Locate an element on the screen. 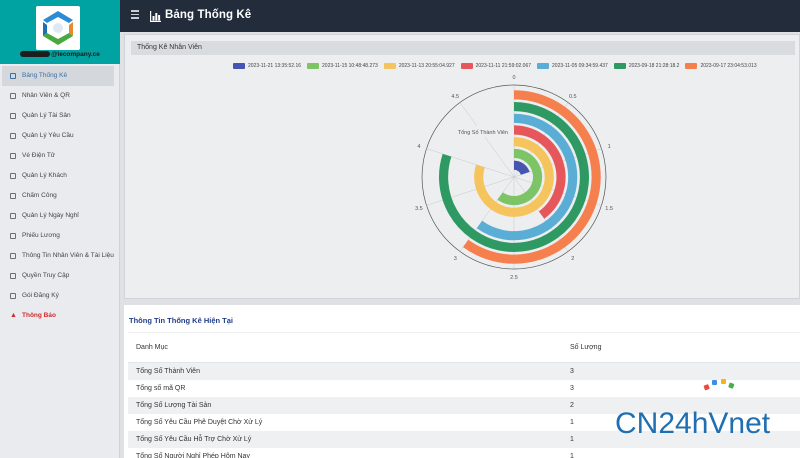  polar-tick-label: 1.5 is located at coordinates (609, 209).